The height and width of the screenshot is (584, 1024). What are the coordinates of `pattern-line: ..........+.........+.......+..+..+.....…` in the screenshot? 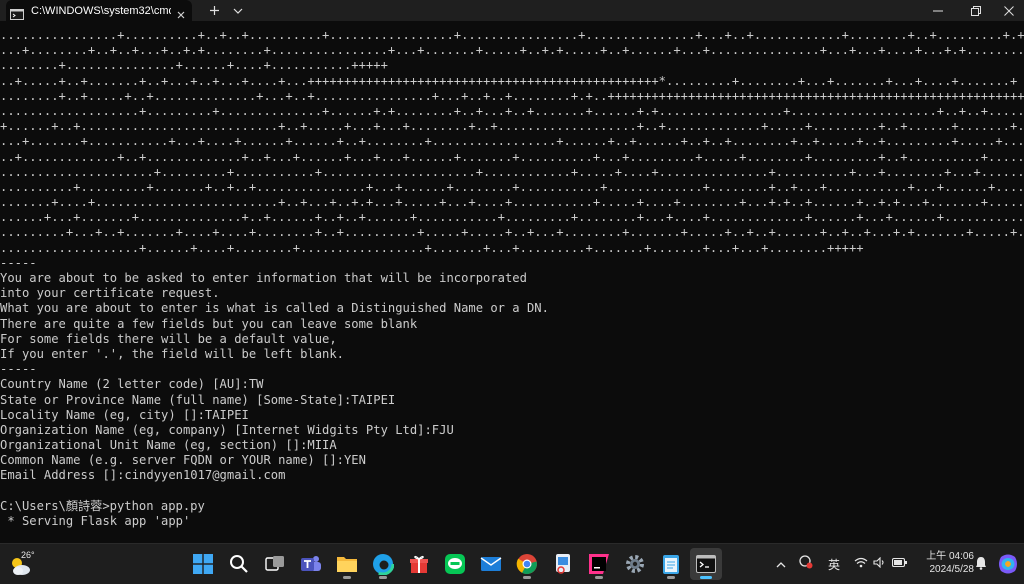 It's located at (512, 186).